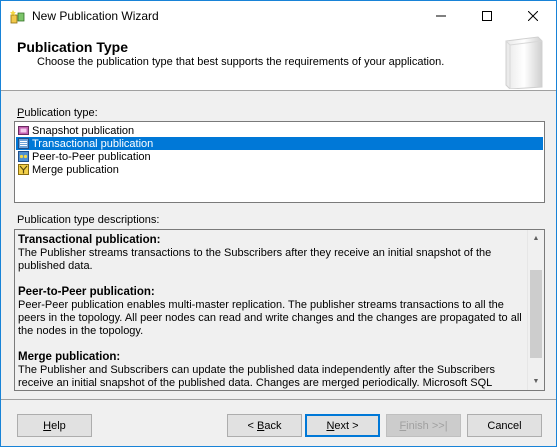  Describe the element at coordinates (279, 143) in the screenshot. I see `list-item-transactional-publication: Transactional publication` at that location.